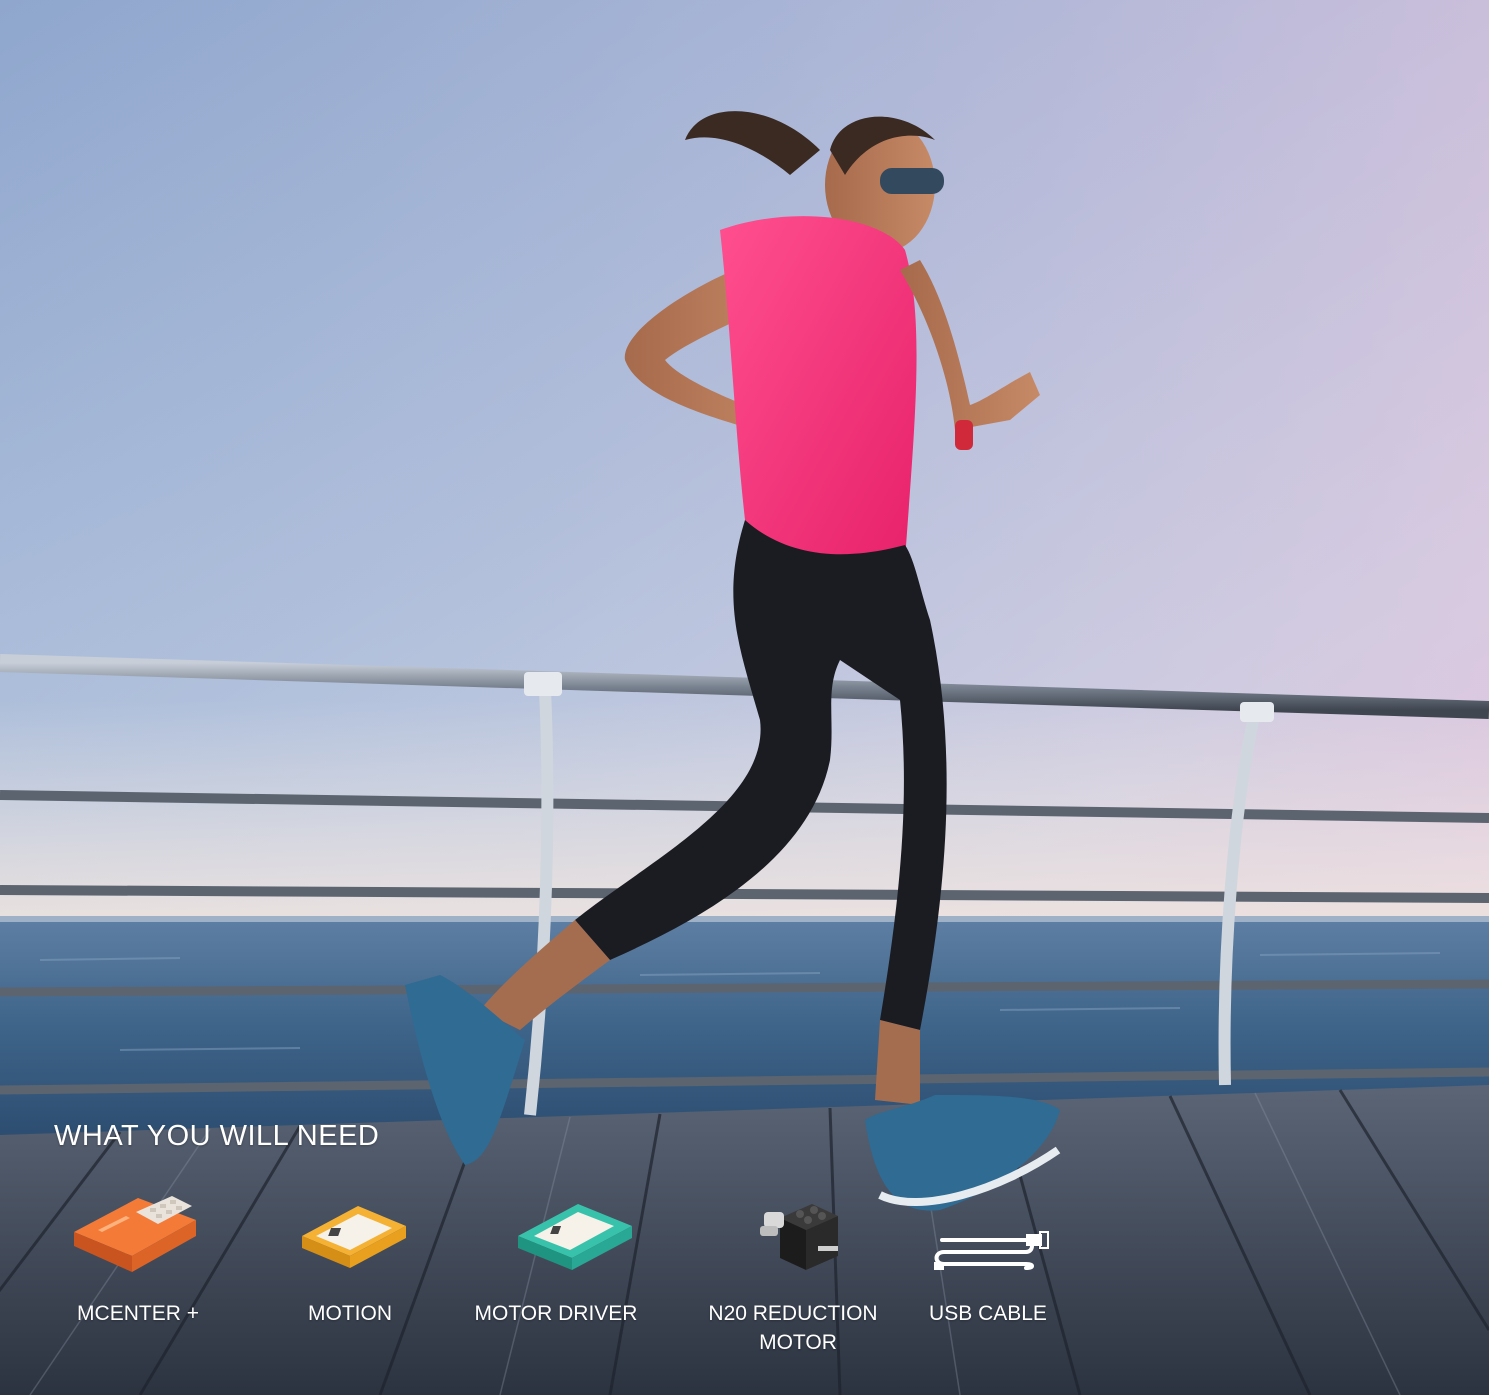 This screenshot has height=1395, width=1489. I want to click on motor-driver-module-icon, so click(575, 1237).